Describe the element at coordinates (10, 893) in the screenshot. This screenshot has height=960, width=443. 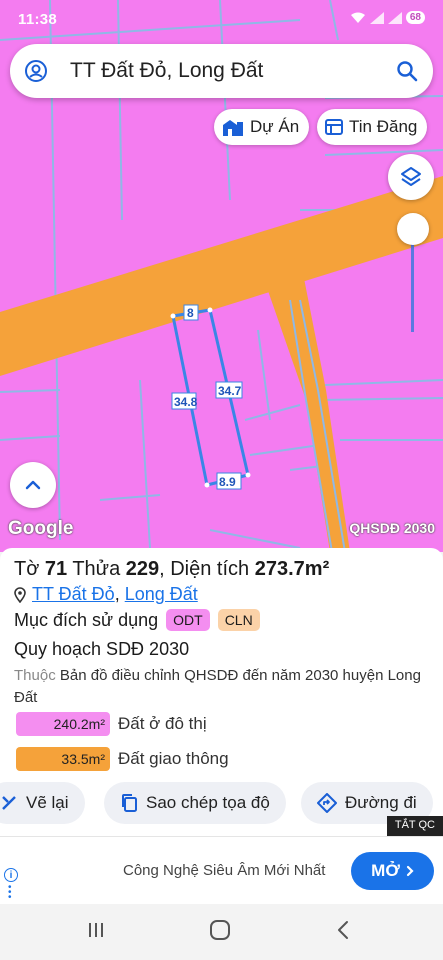
I see `ad-options-icon: • • •` at that location.